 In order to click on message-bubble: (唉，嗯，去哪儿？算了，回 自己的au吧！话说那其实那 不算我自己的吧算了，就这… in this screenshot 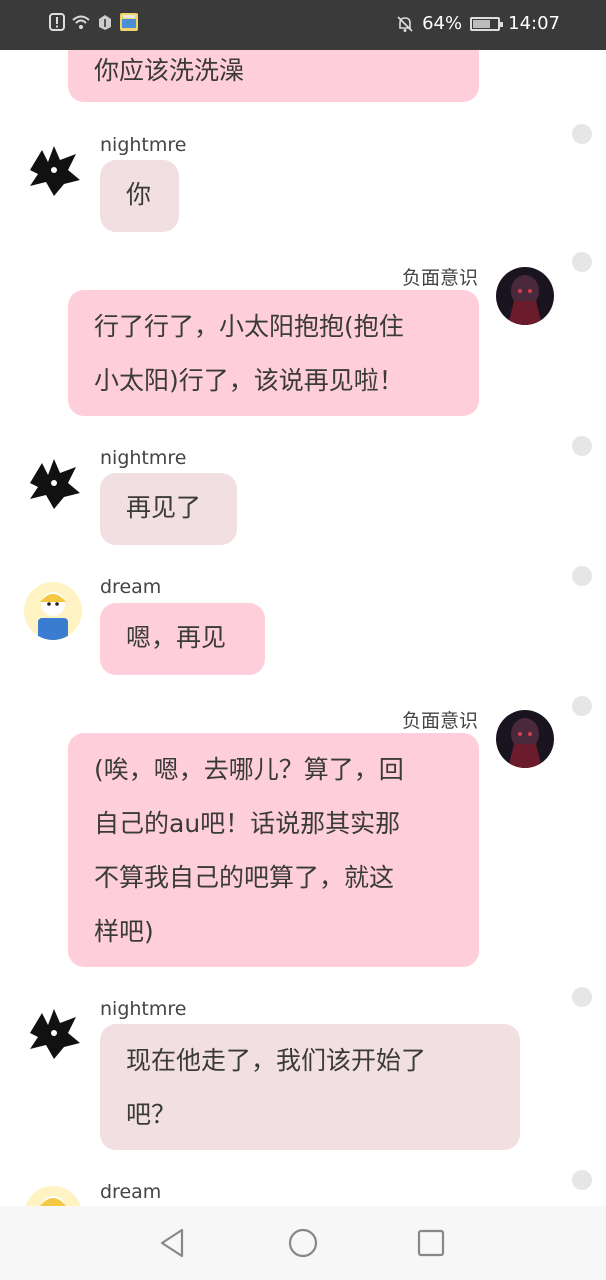, I will do `click(273, 850)`.